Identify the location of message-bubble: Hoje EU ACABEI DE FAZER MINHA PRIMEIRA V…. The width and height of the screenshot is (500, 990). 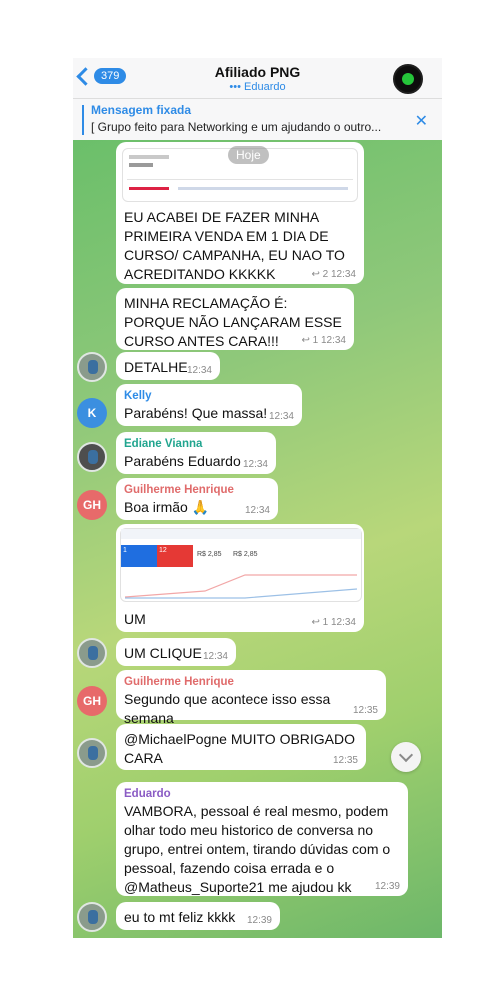
(240, 213).